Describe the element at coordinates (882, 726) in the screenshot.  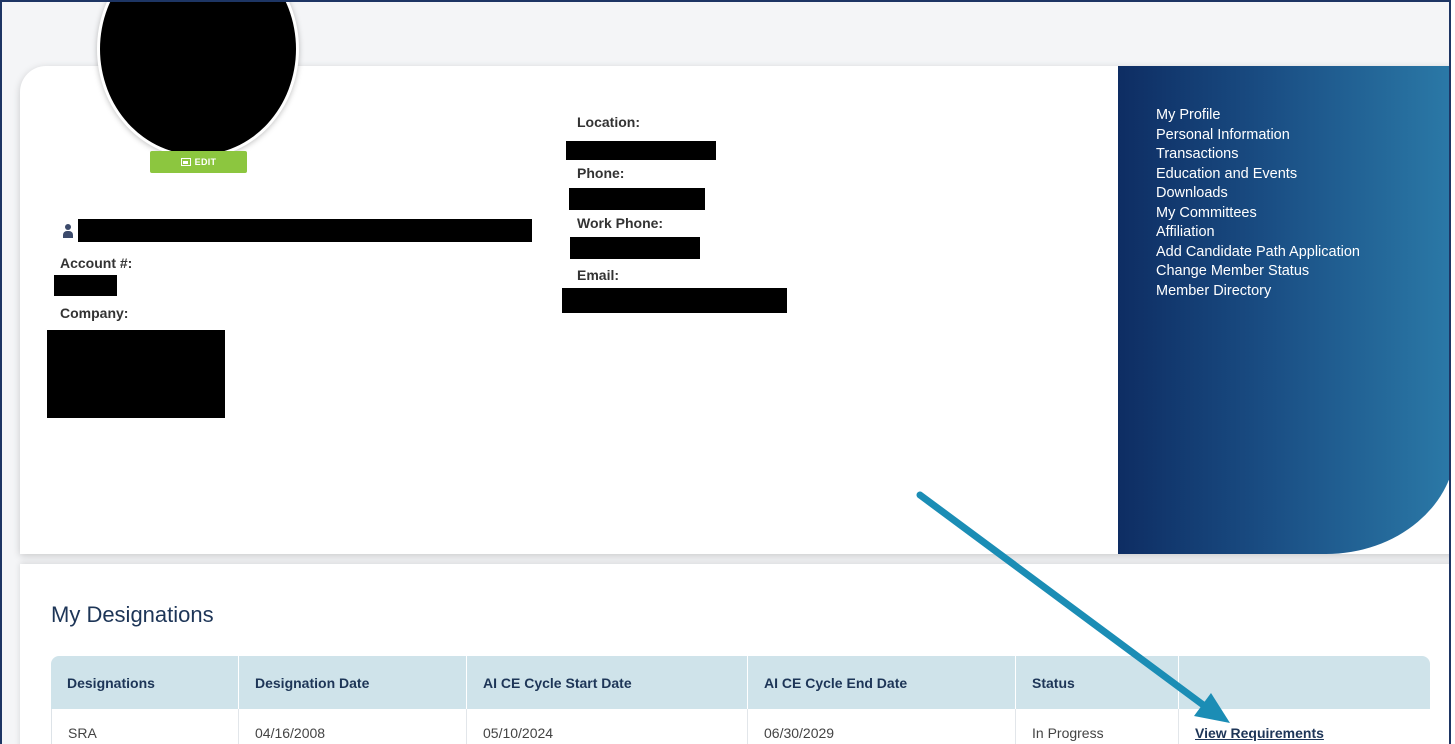
I see `cell-cycle-end-date: 06/30/2029` at that location.